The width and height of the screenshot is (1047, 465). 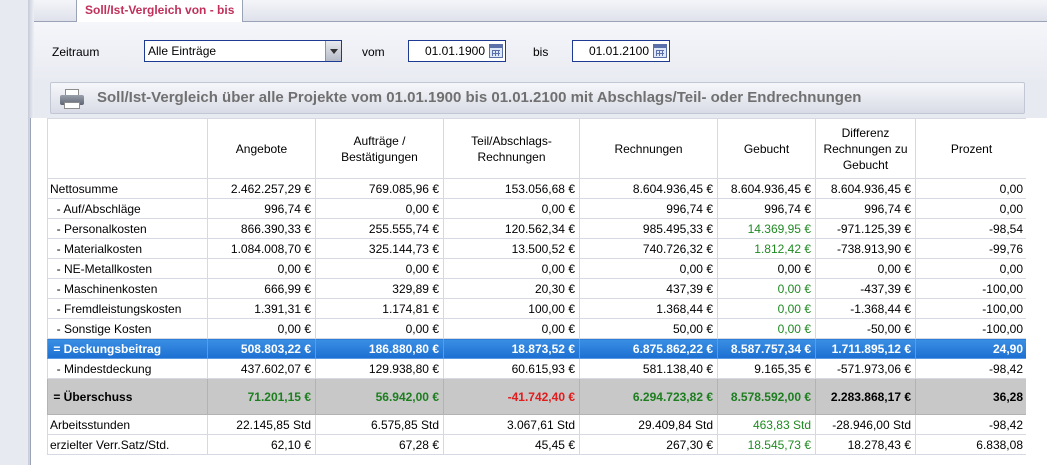 What do you see at coordinates (865, 248) in the screenshot?
I see `table-cell: -738.913,90 €` at bounding box center [865, 248].